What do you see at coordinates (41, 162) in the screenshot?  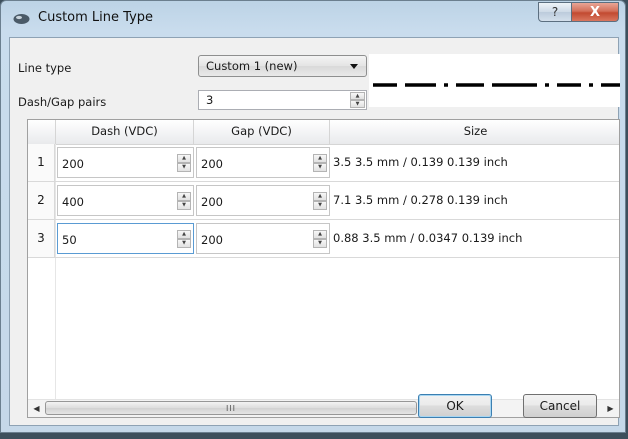 I see `row-number: 1` at bounding box center [41, 162].